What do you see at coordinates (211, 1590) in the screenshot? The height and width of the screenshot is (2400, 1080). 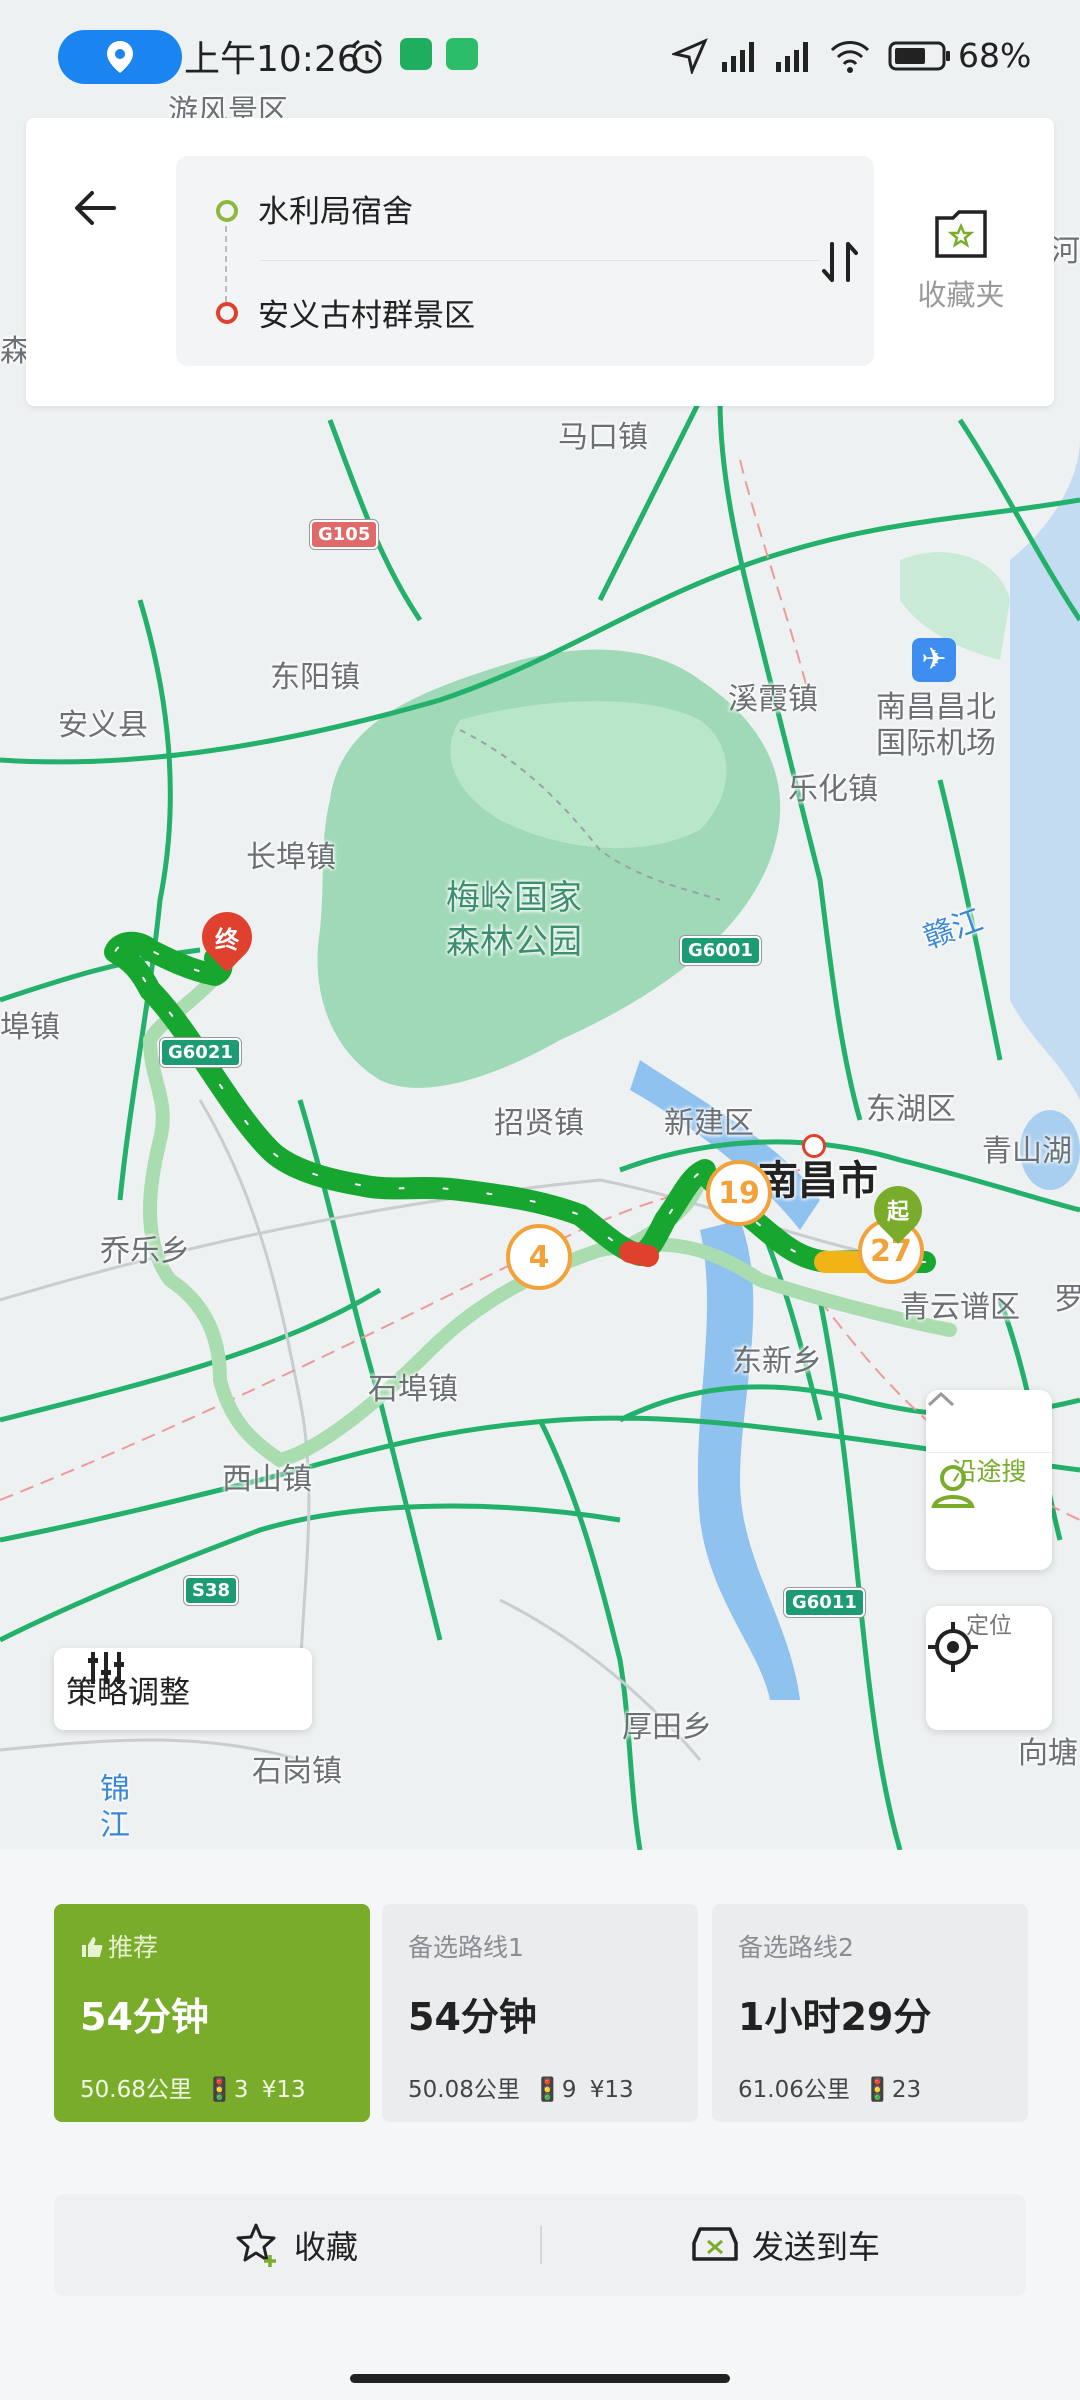 I see `road-badge-s38: S38` at bounding box center [211, 1590].